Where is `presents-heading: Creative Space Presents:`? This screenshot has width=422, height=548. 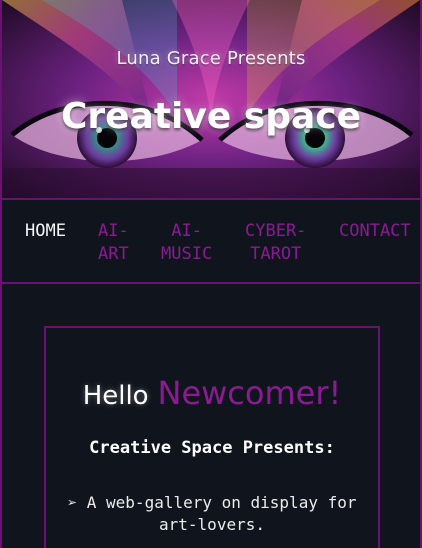
presents-heading: Creative Space Presents: is located at coordinates (212, 448).